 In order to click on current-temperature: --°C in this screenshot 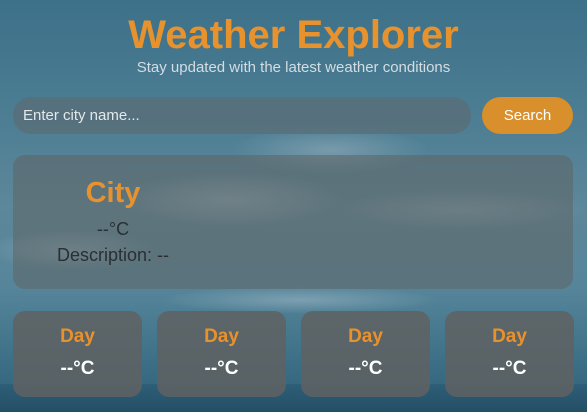, I will do `click(113, 229)`.